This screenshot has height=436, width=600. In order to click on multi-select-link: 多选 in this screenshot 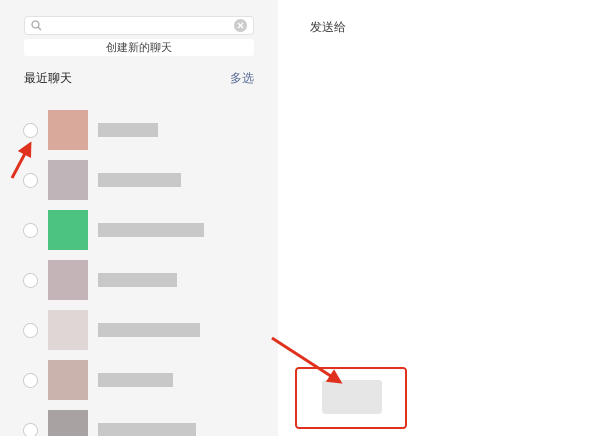, I will do `click(242, 78)`.